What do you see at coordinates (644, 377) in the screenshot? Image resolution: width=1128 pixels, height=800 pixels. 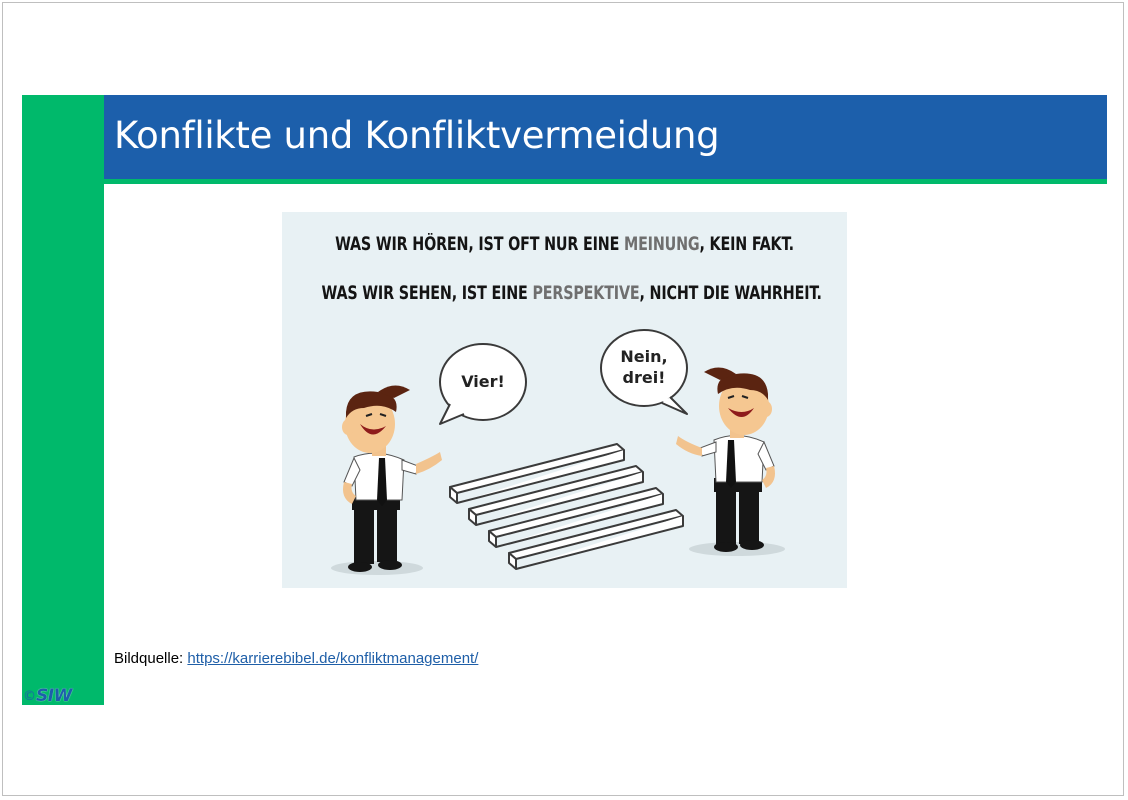 I see `bubble-right-line-2: drei!` at bounding box center [644, 377].